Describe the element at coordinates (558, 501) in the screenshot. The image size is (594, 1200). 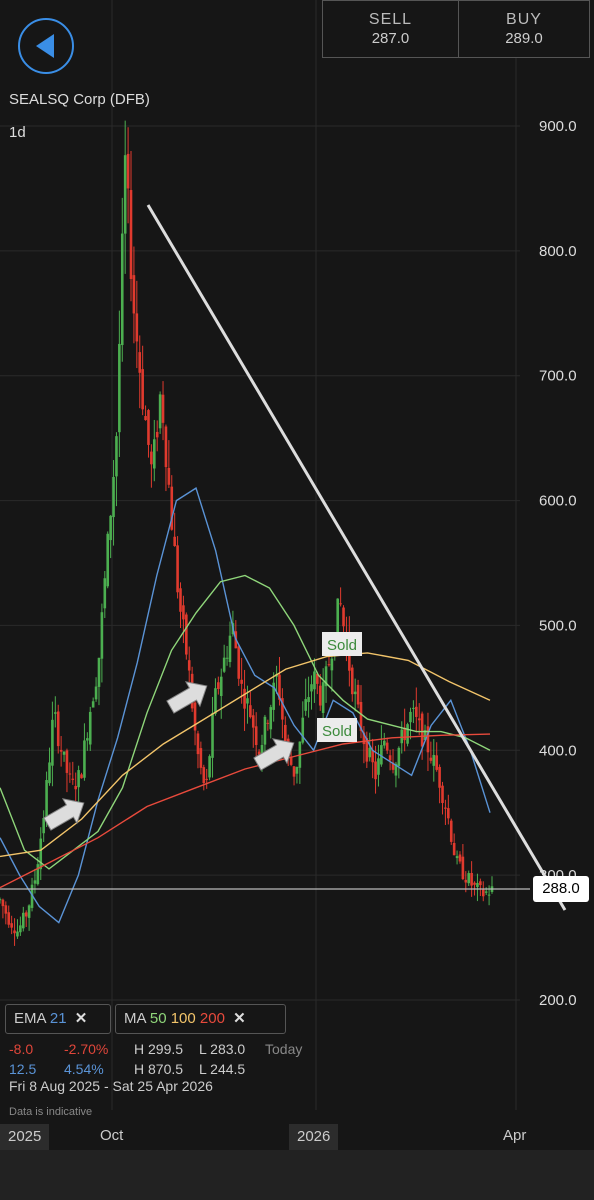
I see `y-tick-label: 600.0` at that location.